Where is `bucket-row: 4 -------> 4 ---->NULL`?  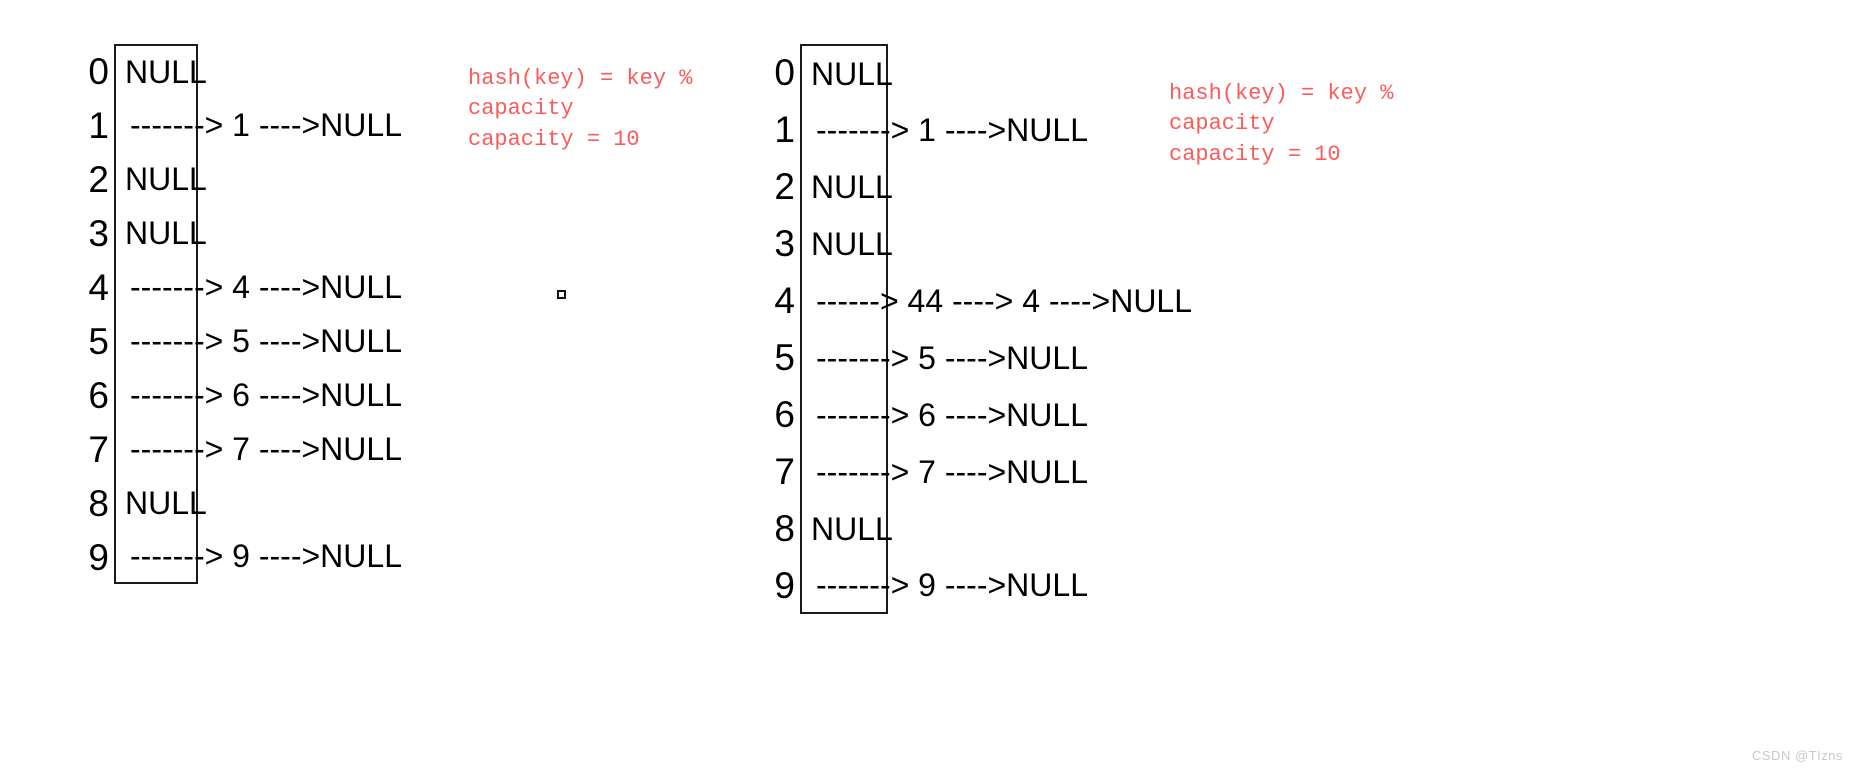
bucket-row: 4 -------> 4 ---->NULL is located at coordinates (238, 287).